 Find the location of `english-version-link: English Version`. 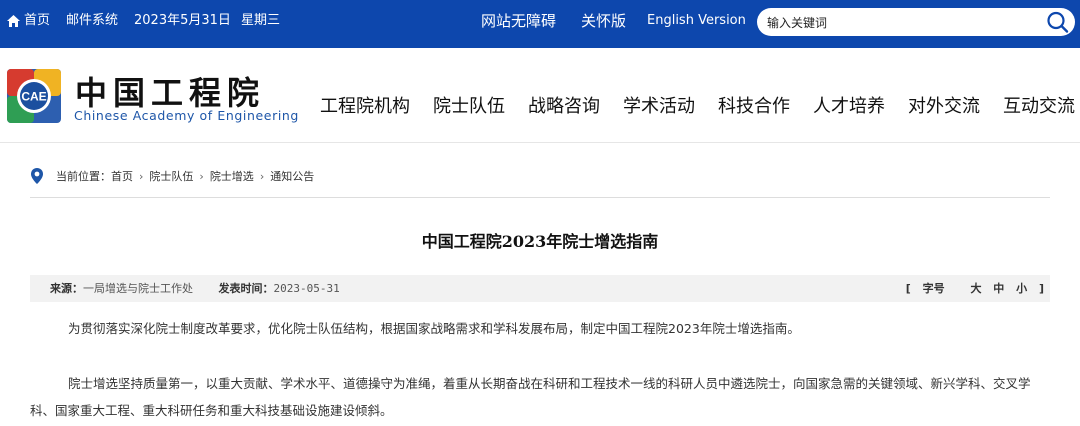

english-version-link: English Version is located at coordinates (696, 21).